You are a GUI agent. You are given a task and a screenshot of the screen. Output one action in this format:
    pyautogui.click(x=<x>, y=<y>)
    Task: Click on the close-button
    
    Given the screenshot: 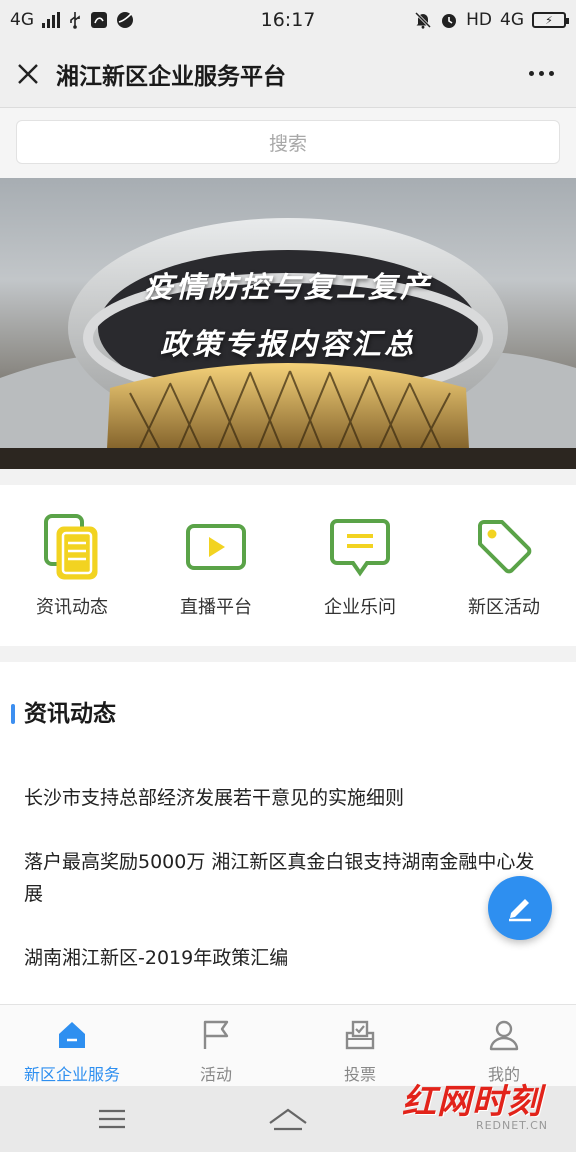 What is the action you would take?
    pyautogui.click(x=28, y=74)
    